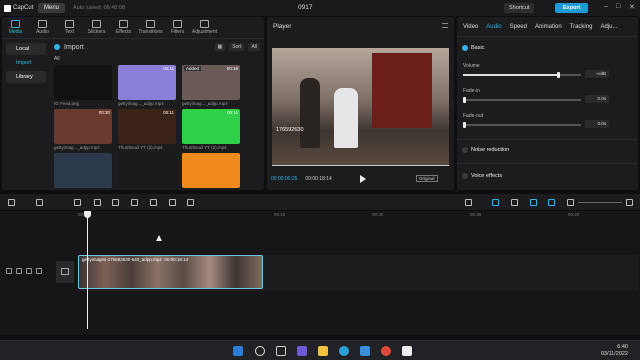 The width and height of the screenshot is (640, 360). What do you see at coordinates (465, 48) in the screenshot?
I see `basic-check-icon` at bounding box center [465, 48].